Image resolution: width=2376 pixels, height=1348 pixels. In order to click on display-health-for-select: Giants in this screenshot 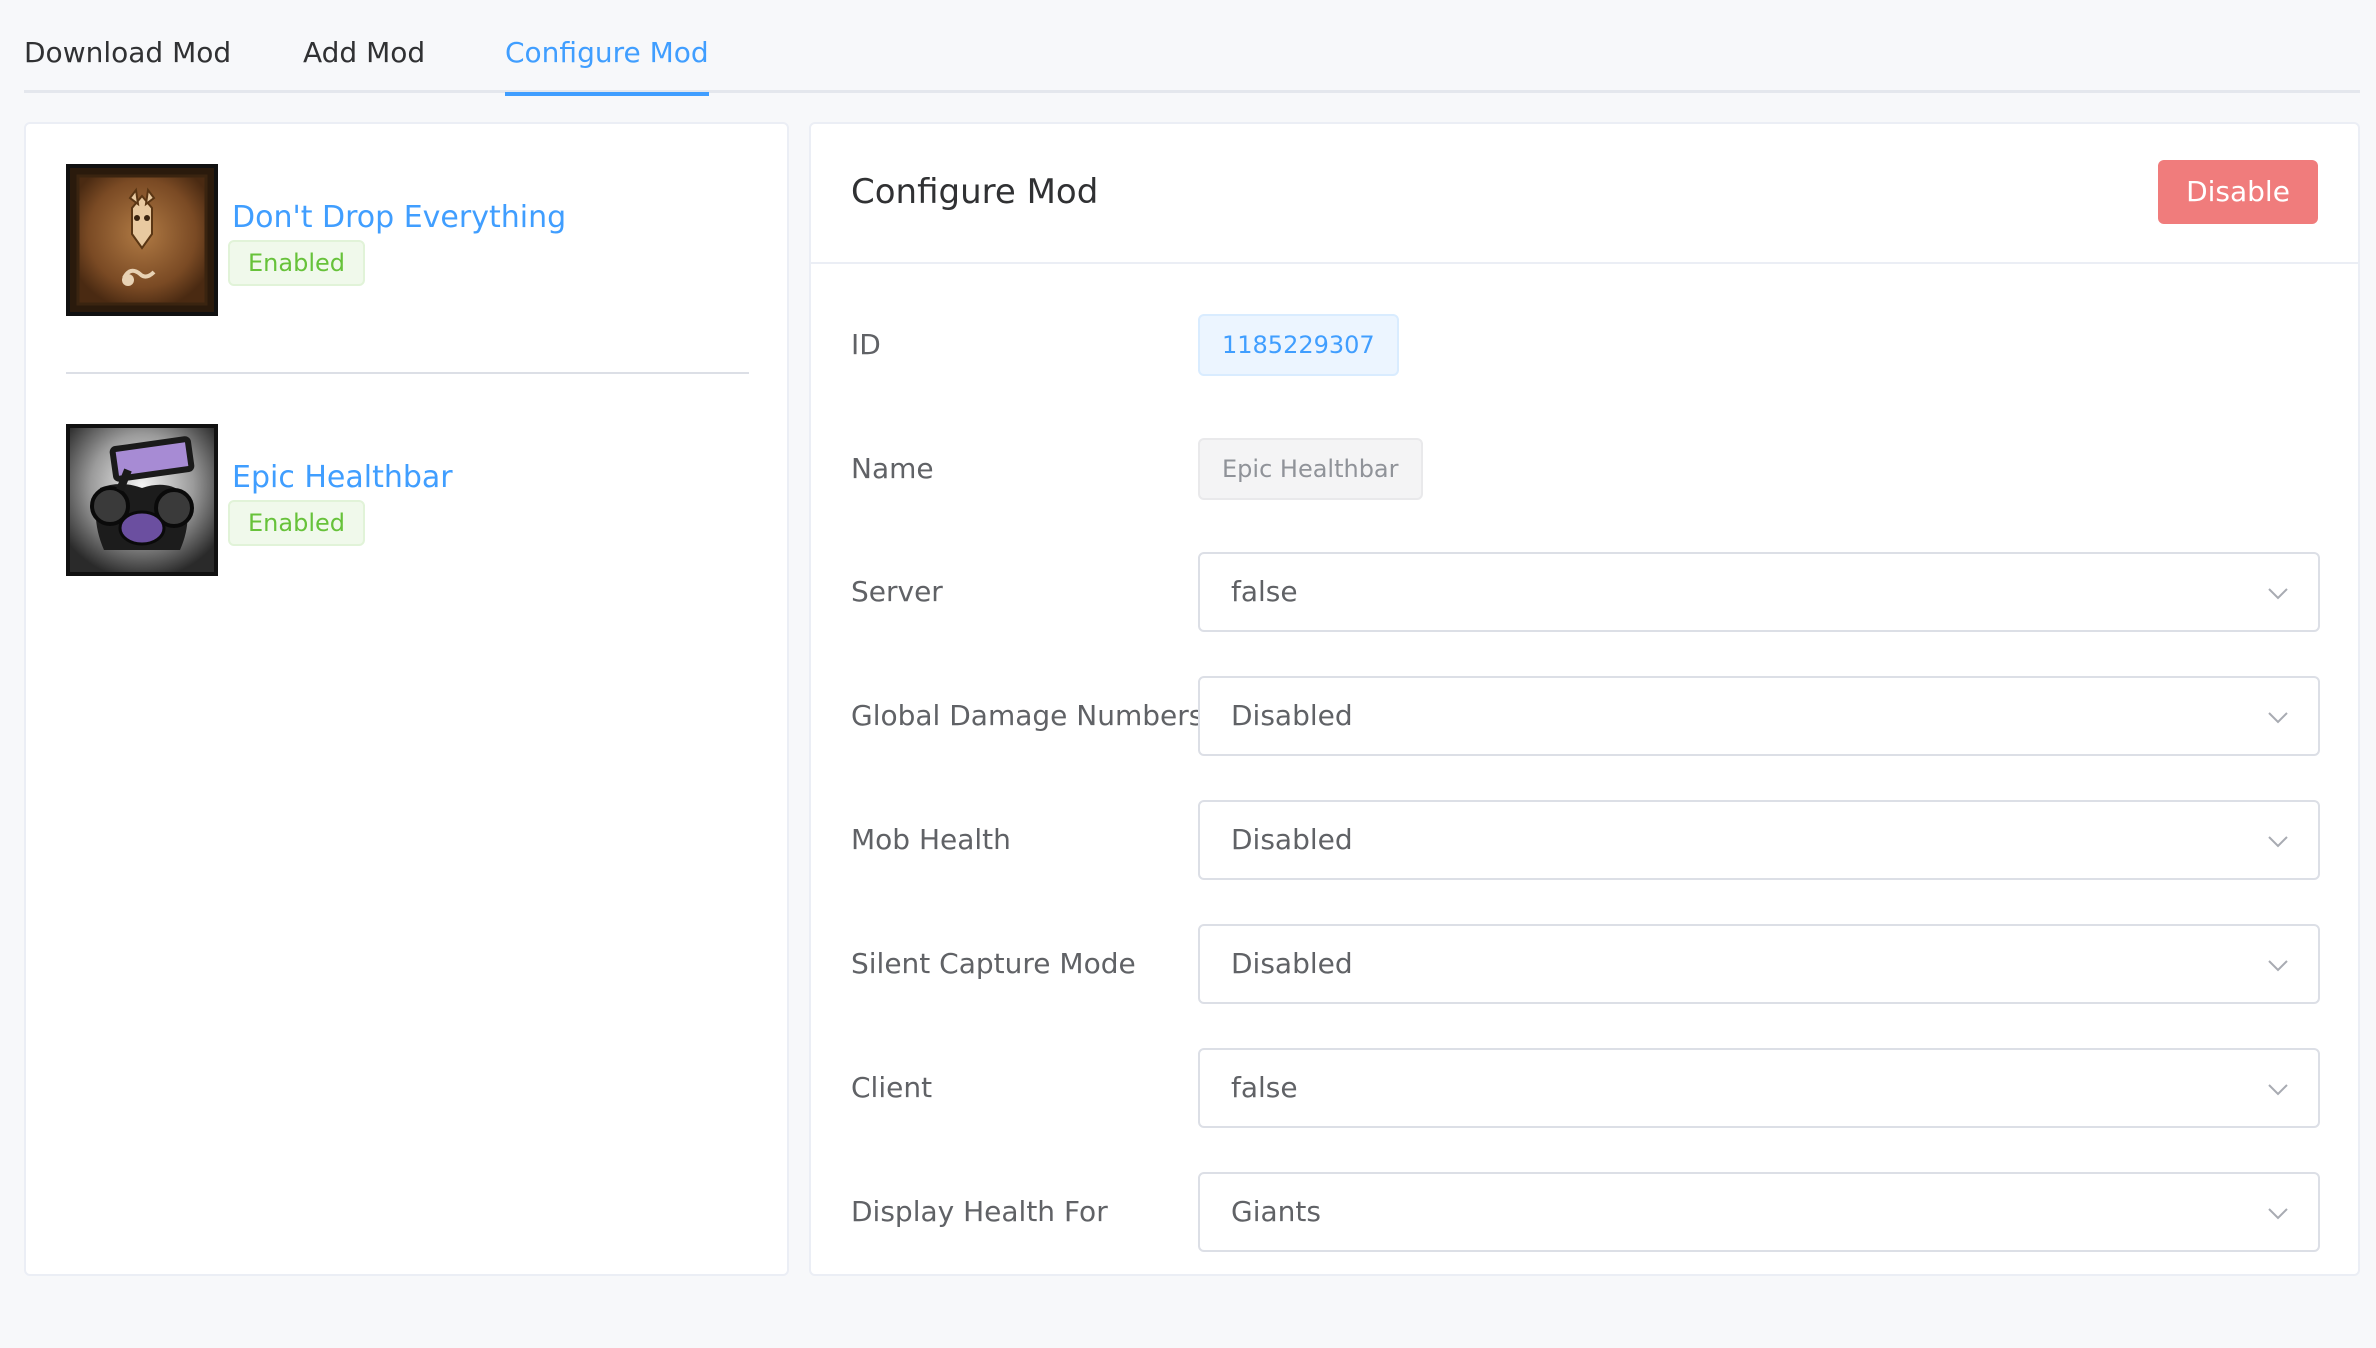, I will do `click(1759, 1212)`.